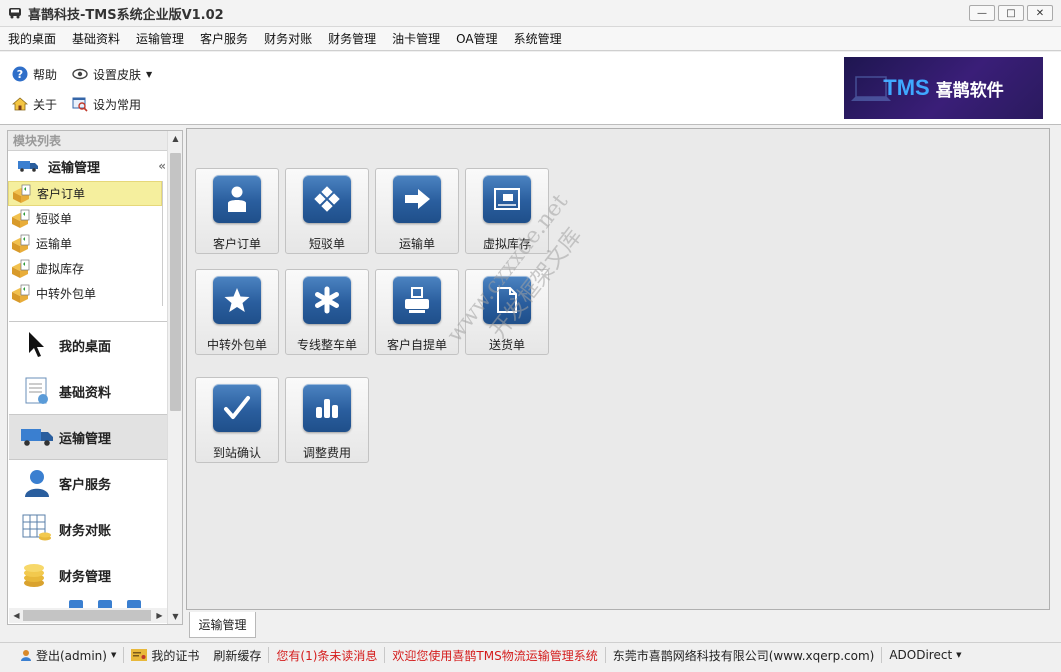  What do you see at coordinates (237, 655) in the screenshot?
I see `refresh-cache-button: 刷新缓存` at bounding box center [237, 655].